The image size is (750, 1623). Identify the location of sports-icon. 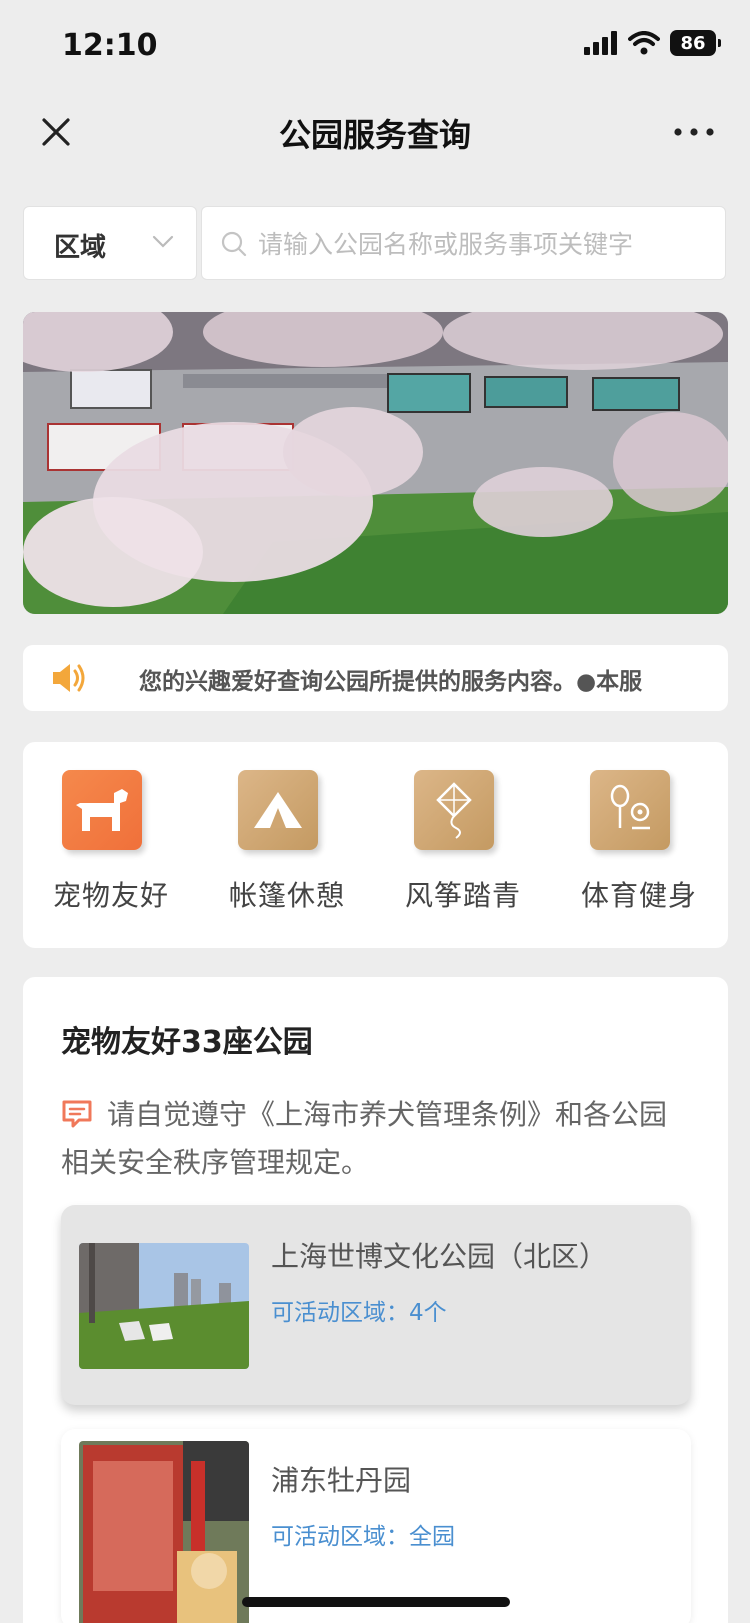
(630, 810).